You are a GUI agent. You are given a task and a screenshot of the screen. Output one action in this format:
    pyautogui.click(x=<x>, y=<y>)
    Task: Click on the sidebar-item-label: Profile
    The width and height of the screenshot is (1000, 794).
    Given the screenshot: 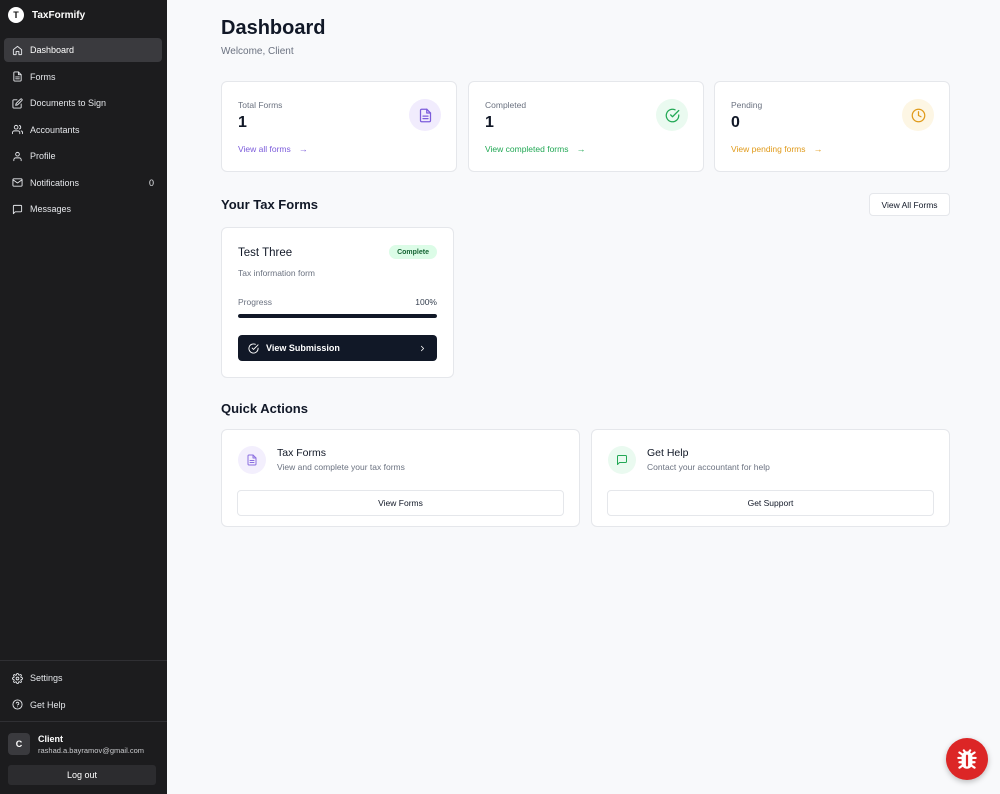 What is the action you would take?
    pyautogui.click(x=43, y=156)
    